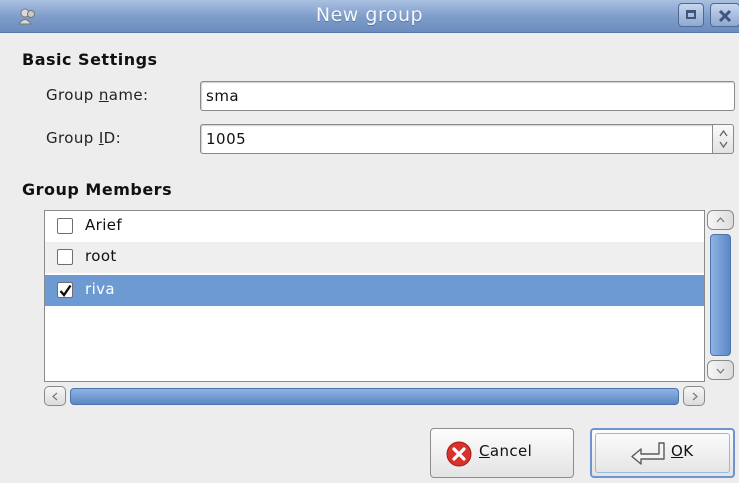  Describe the element at coordinates (694, 396) in the screenshot. I see `scroll-right-icon` at that location.